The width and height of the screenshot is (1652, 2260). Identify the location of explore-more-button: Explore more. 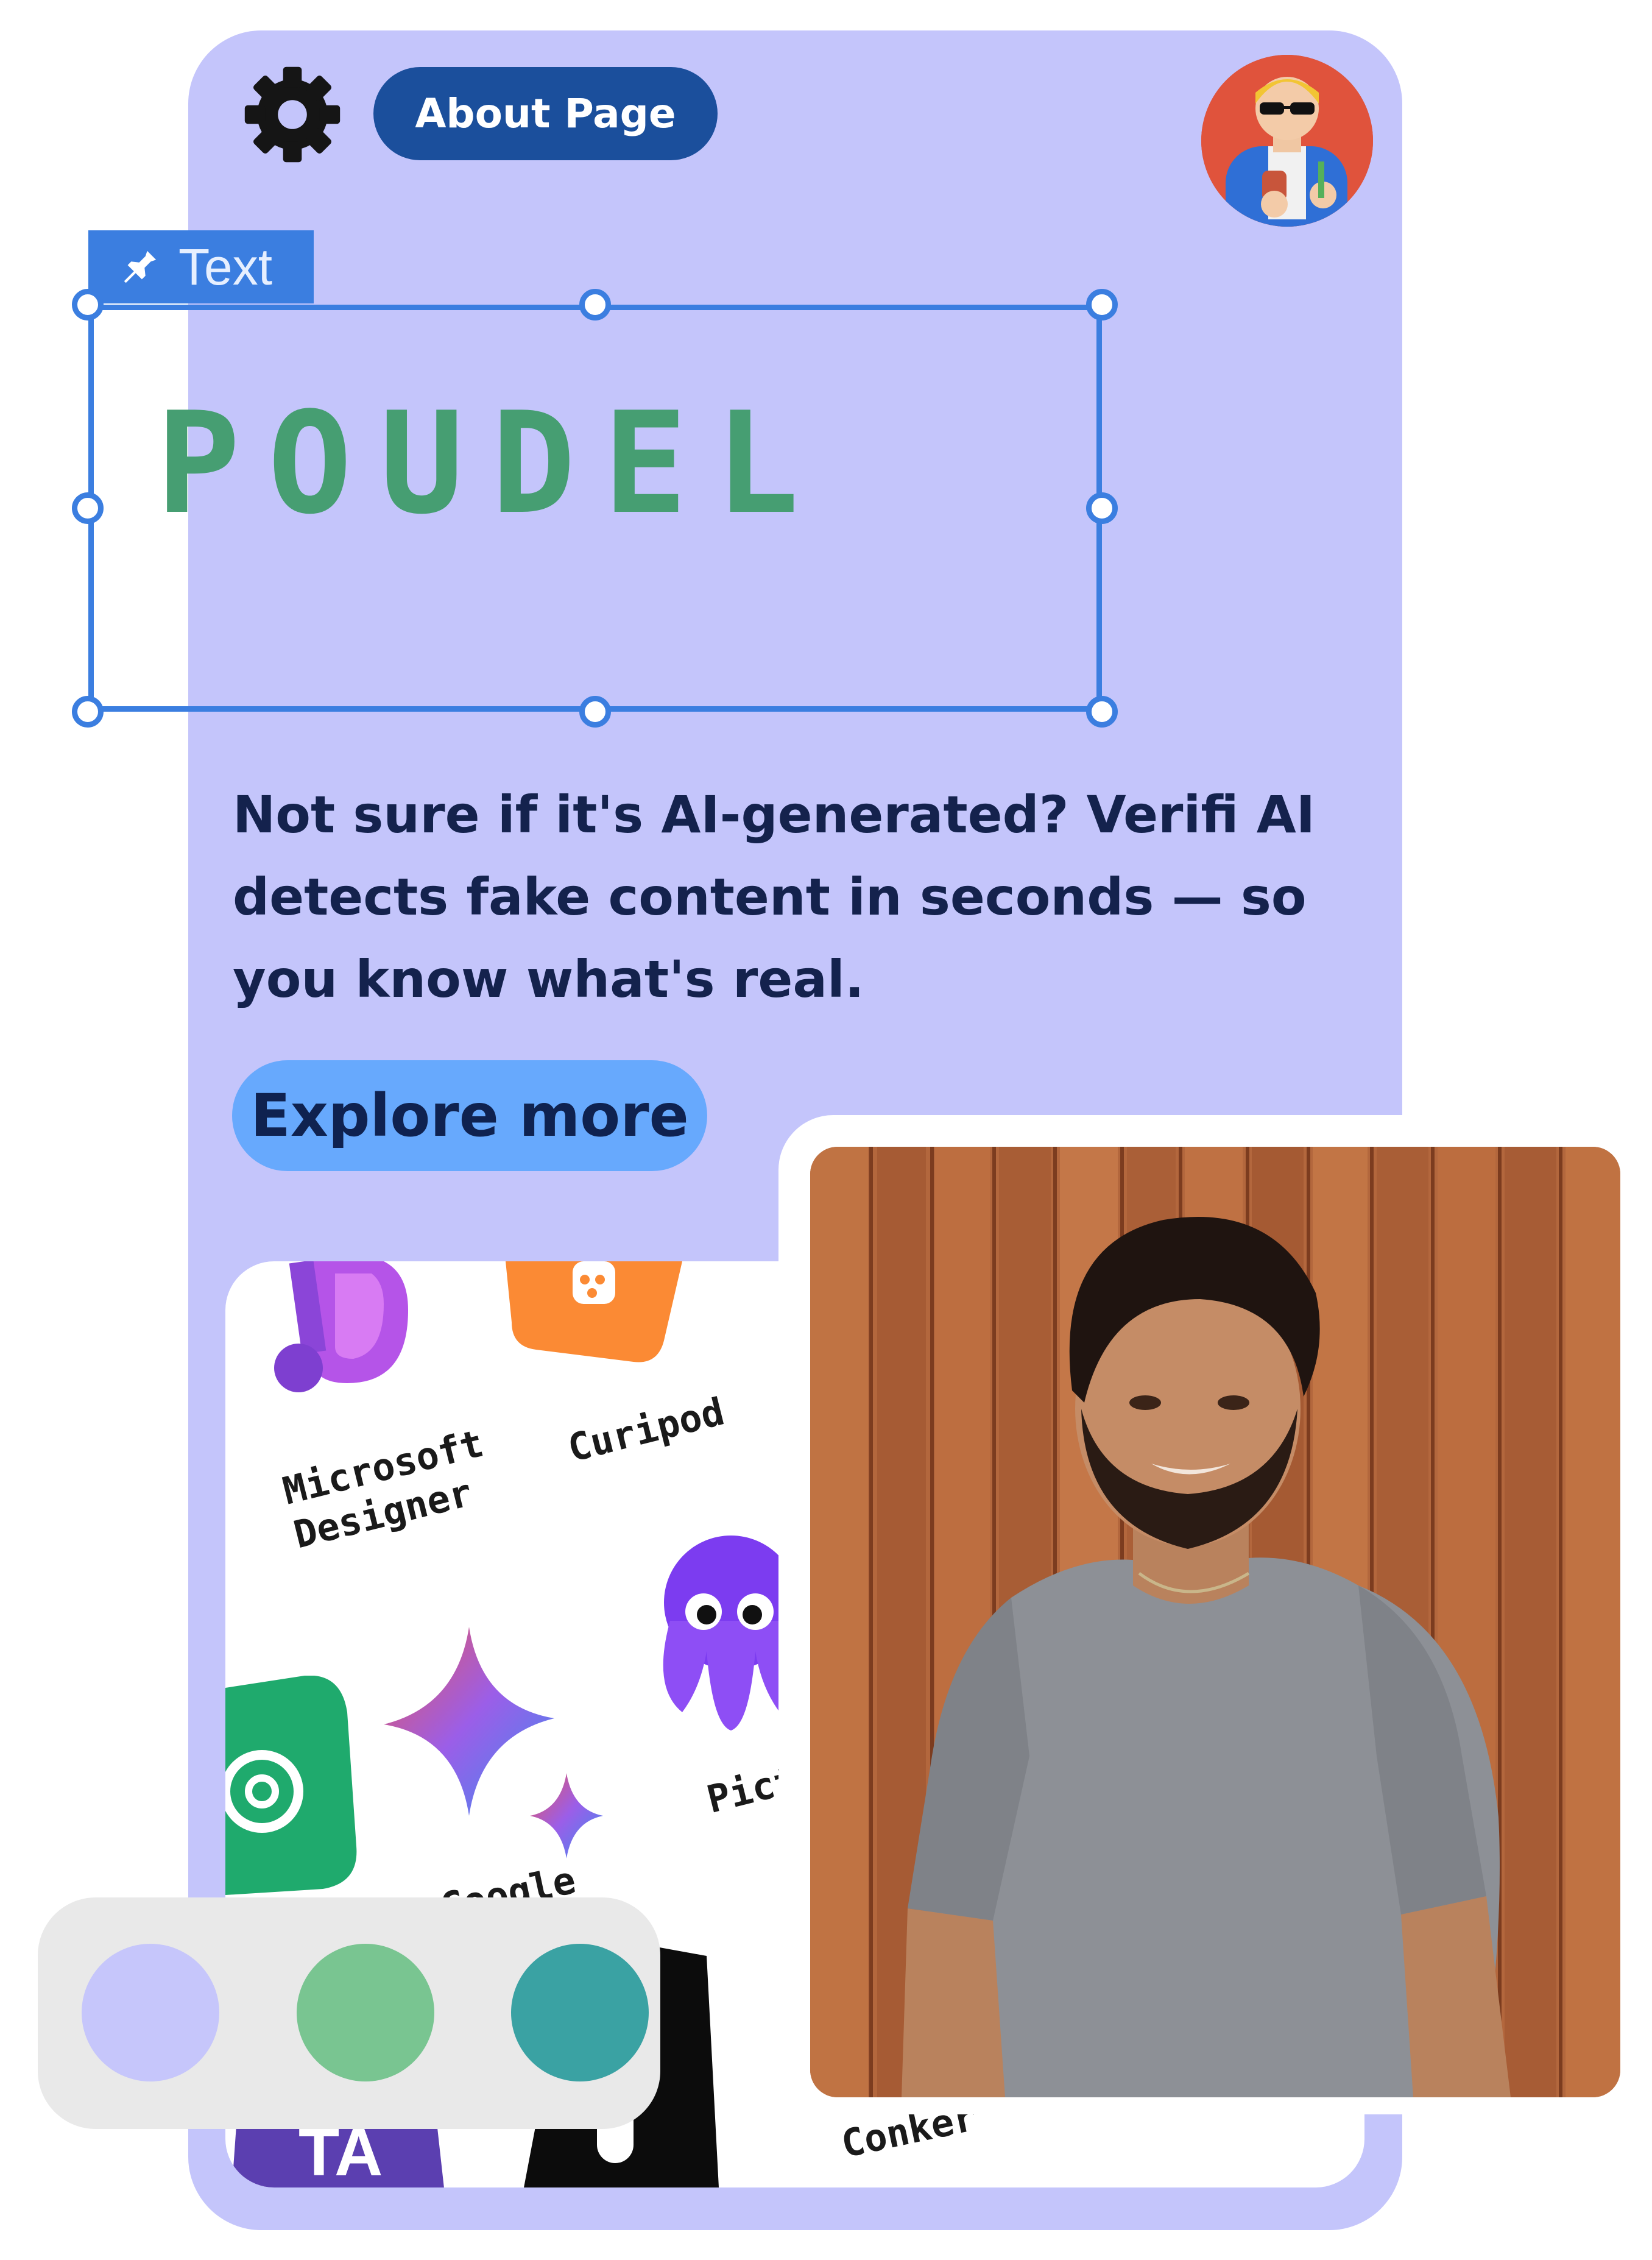
(469, 1115).